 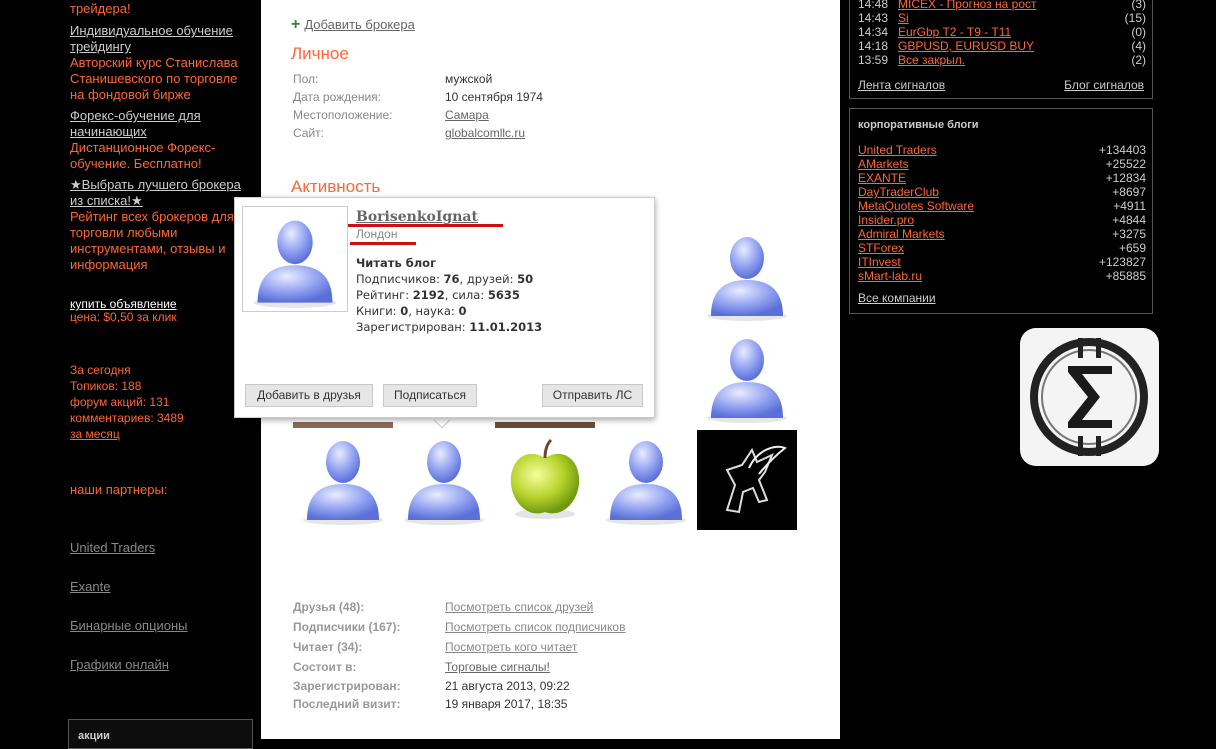 I want to click on ad-price: цена: $0,50 за клик, so click(x=123, y=317).